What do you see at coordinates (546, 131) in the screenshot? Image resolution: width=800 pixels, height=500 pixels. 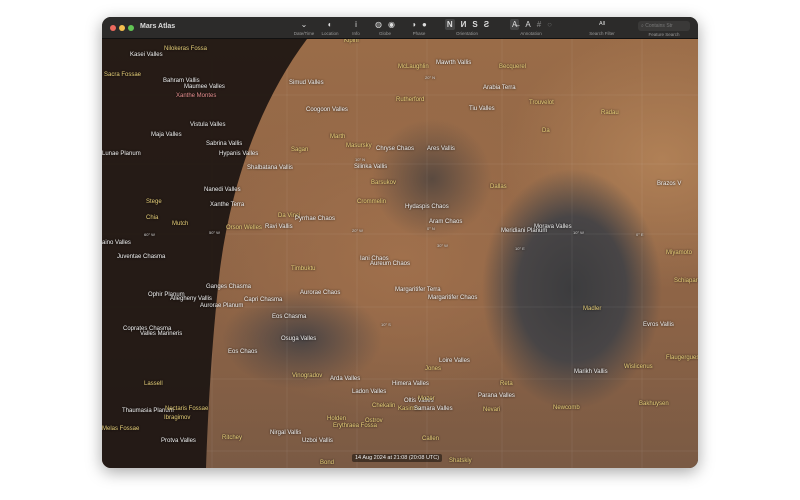 I see `feature-label: Da` at bounding box center [546, 131].